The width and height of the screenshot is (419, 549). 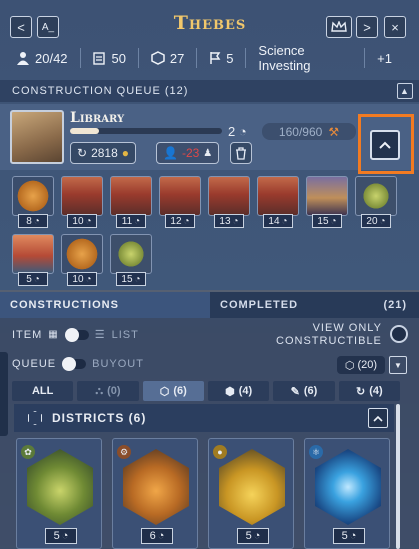 What do you see at coordinates (209, 137) in the screenshot?
I see `current-construction: Library 2 ◔ 160/960 ⚒ ↻ 2818 ● 👤 -23 ♟` at bounding box center [209, 137].